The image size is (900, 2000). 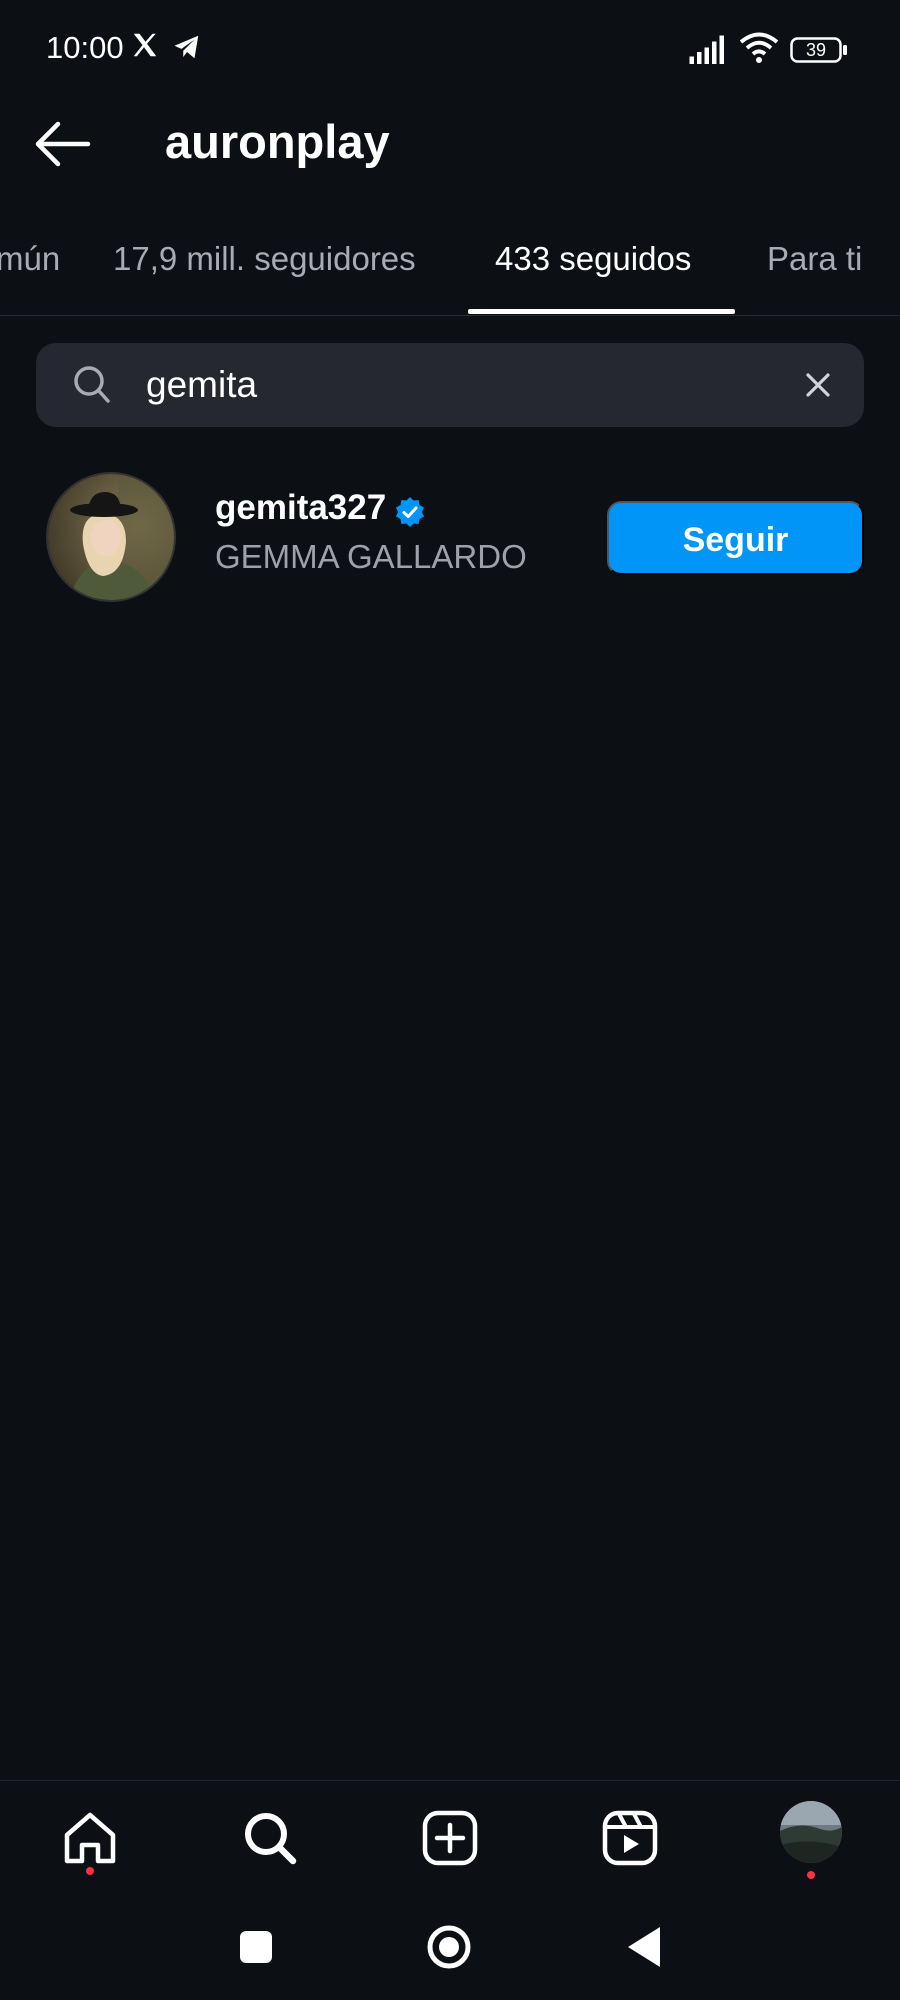 I want to click on arrow-left-icon, so click(x=62, y=144).